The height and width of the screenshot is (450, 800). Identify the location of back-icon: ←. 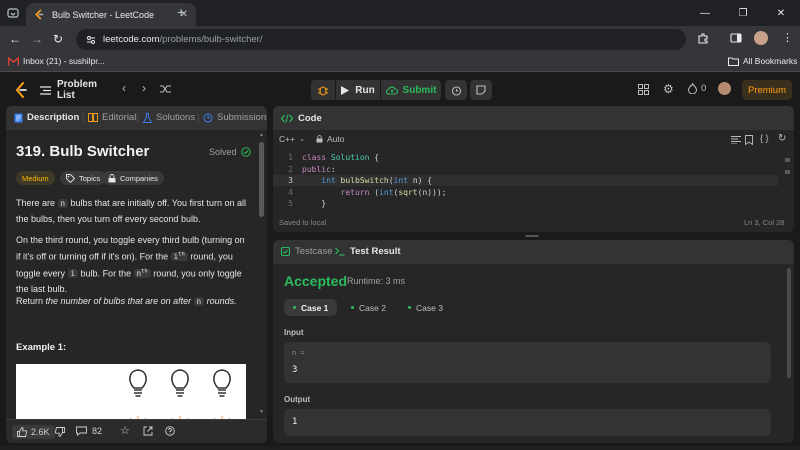
(15, 39).